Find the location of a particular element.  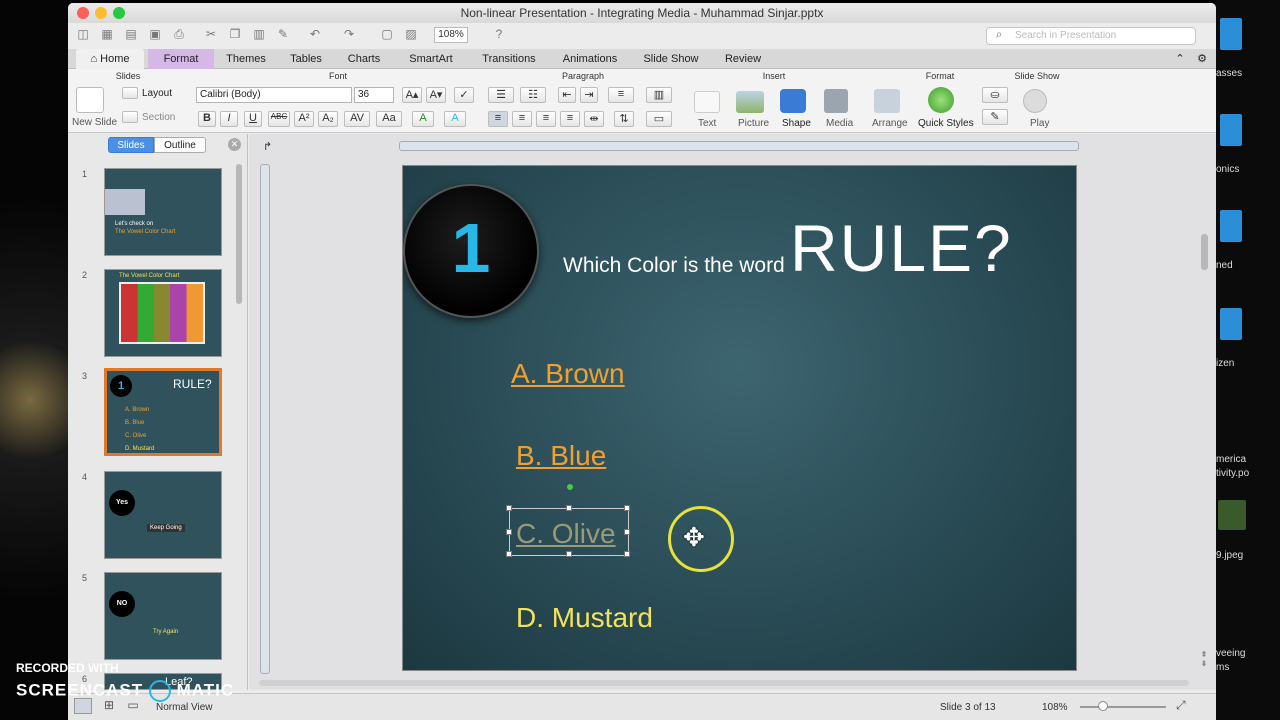

text-box-icon is located at coordinates (707, 102).